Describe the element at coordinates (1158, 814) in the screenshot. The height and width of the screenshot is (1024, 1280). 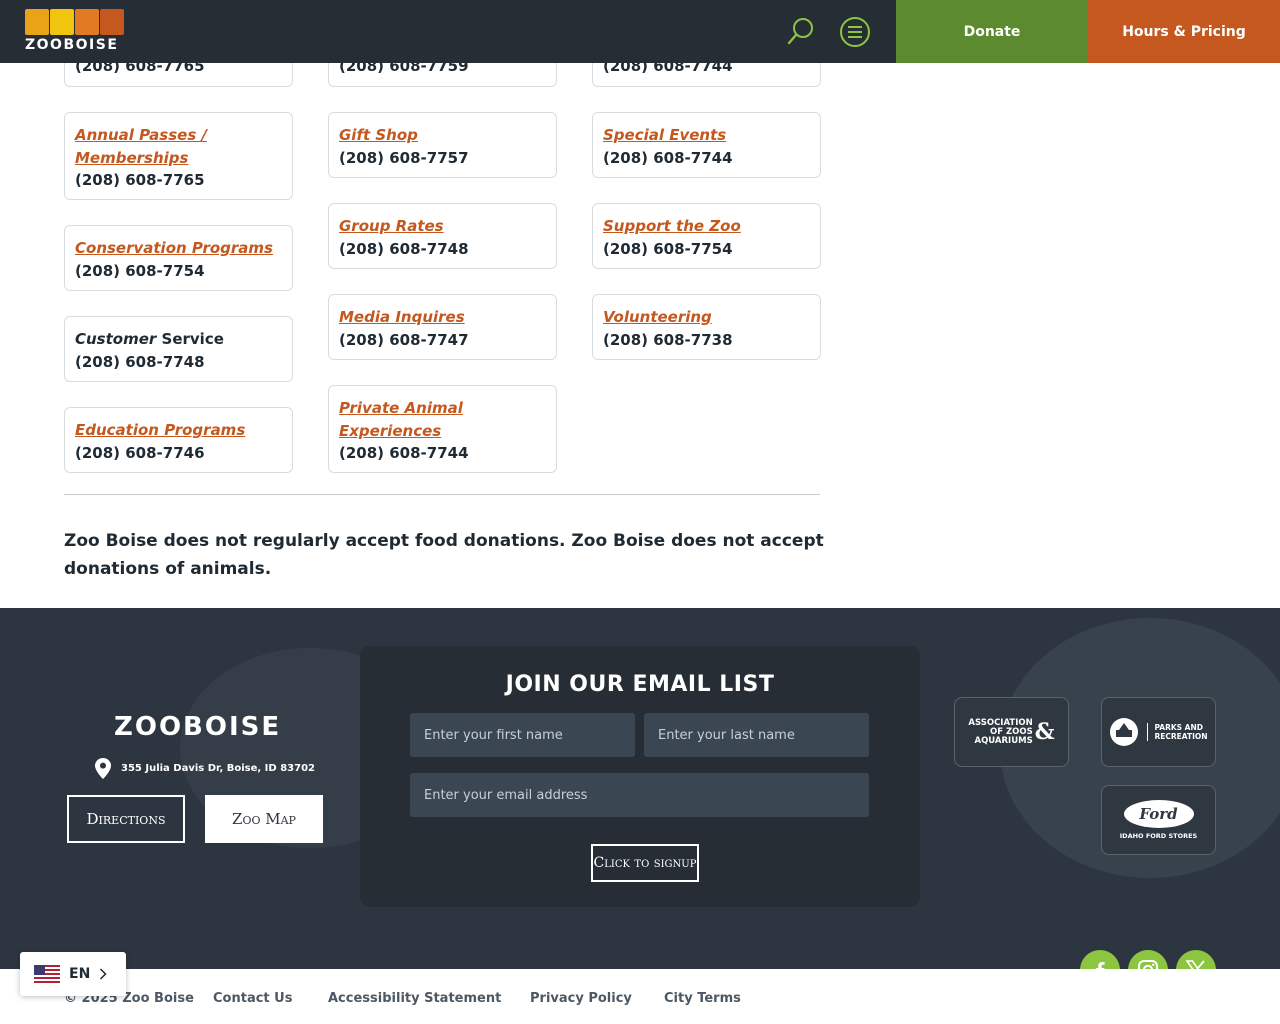
I see `ford-oval-icon: Ford` at that location.